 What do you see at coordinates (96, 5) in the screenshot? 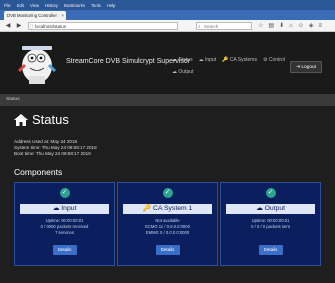
I see `menu-tools: Tools` at bounding box center [96, 5].